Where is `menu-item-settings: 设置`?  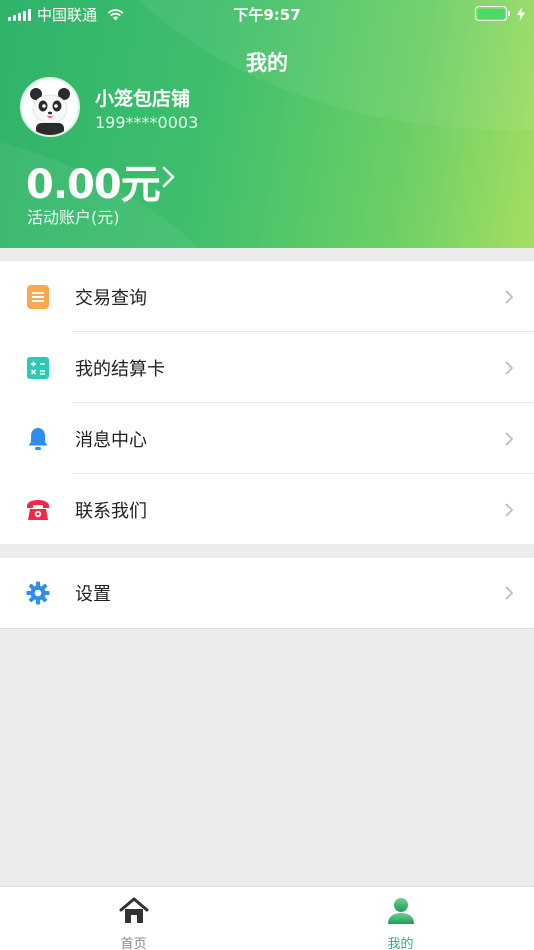 menu-item-settings: 设置 is located at coordinates (267, 593).